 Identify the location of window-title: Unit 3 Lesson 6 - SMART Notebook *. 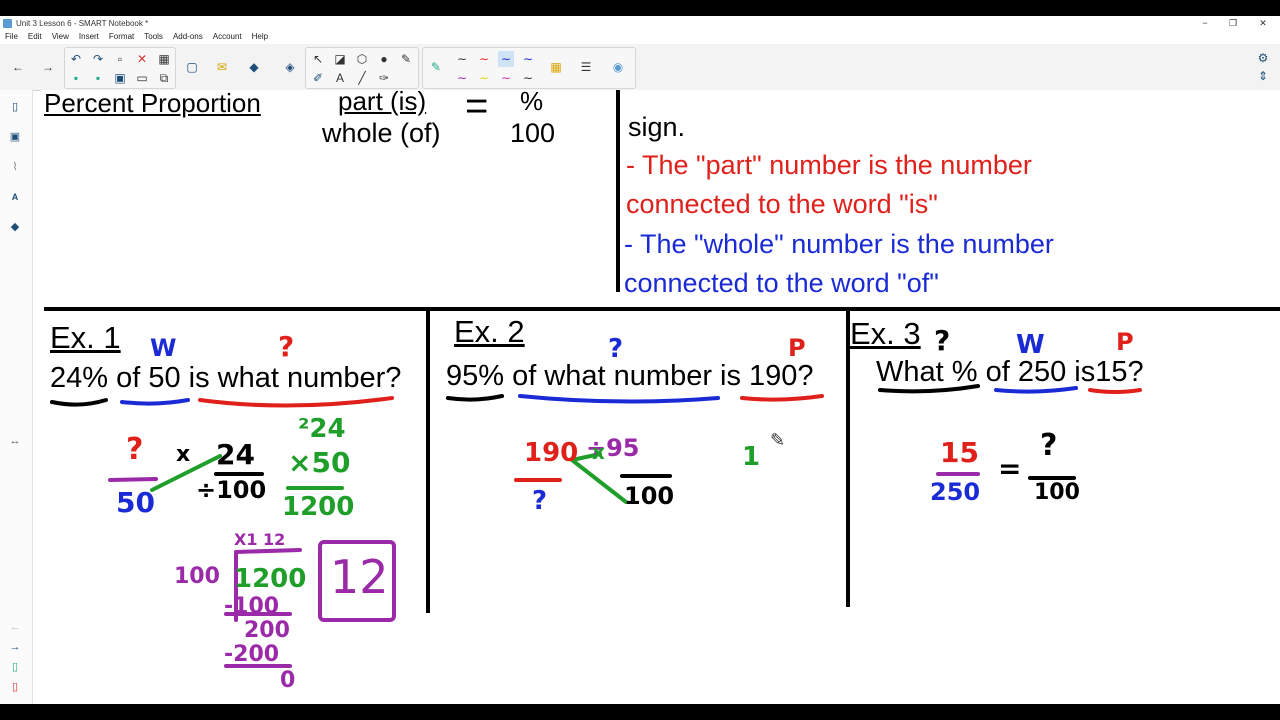
(82, 23).